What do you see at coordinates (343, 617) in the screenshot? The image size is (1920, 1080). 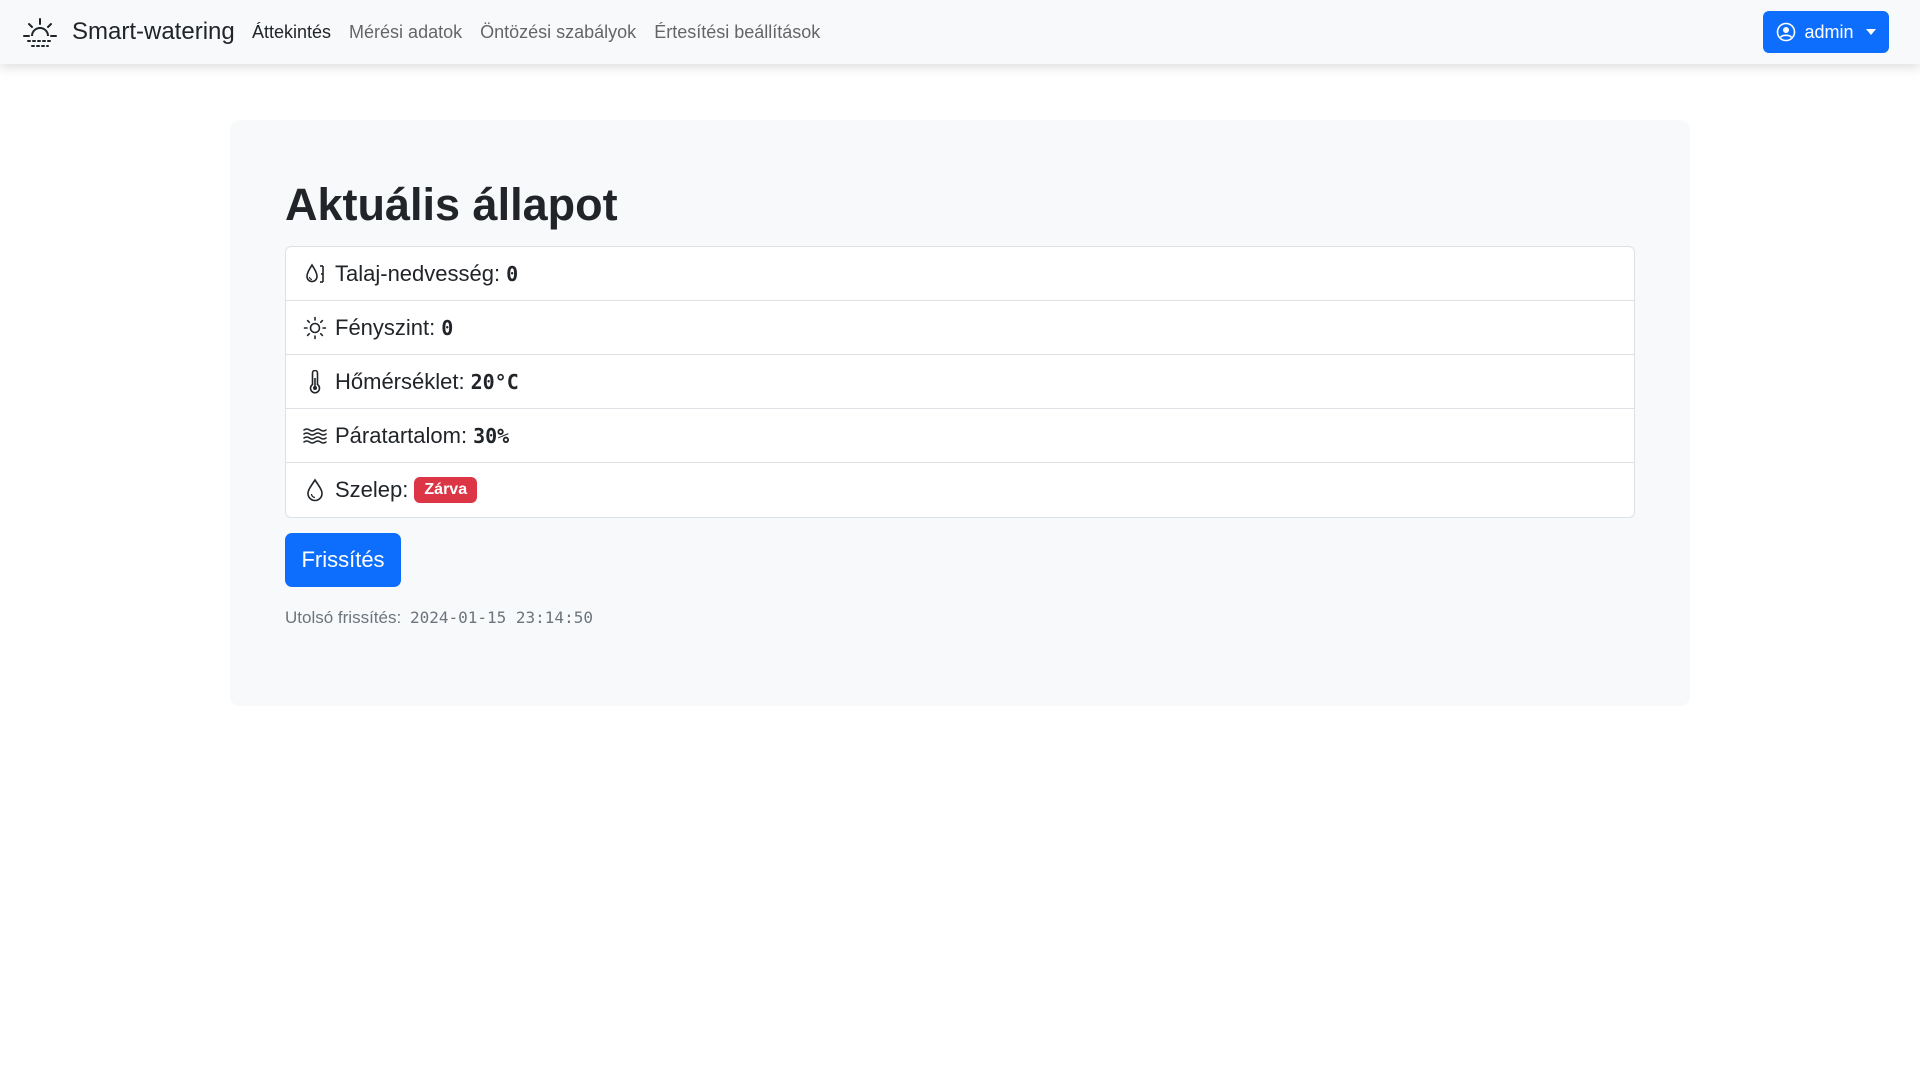 I see `last-update-label: Utolsó frissítés:` at bounding box center [343, 617].